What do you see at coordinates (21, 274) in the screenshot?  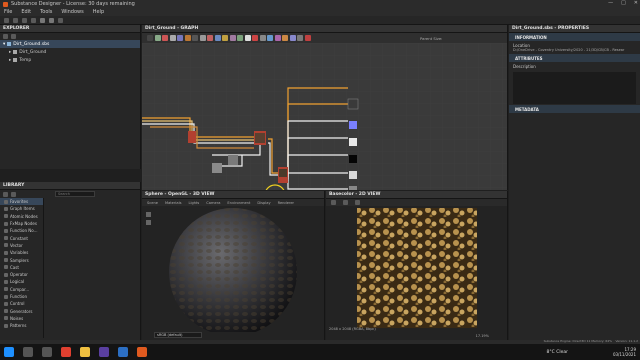 I see `library-category-item: Operator` at bounding box center [21, 274].